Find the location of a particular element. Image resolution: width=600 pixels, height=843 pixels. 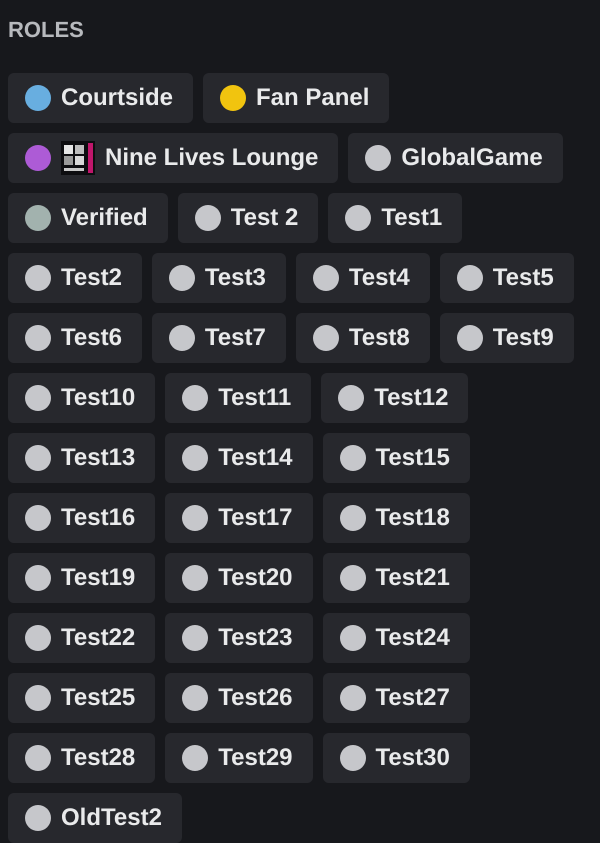

role-name: Test12 is located at coordinates (411, 398).